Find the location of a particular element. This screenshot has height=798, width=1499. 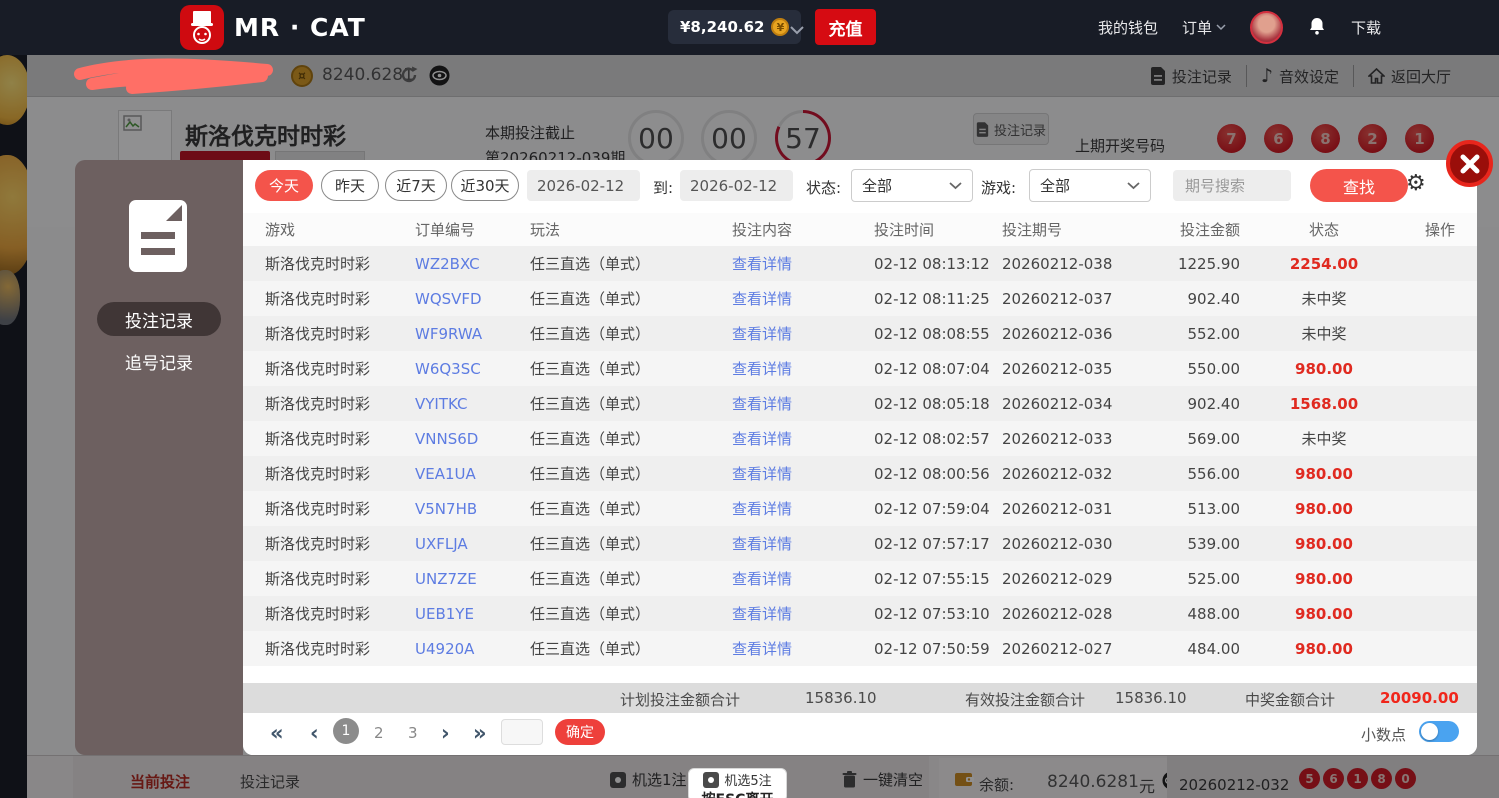

download-link: 下载 is located at coordinates (1366, 27).